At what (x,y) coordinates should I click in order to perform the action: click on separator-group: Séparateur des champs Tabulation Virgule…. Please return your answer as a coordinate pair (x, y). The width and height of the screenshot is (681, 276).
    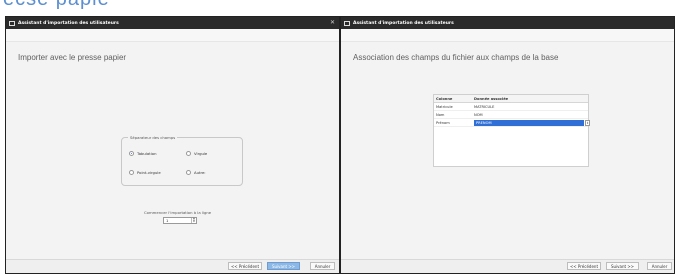
    Looking at the image, I should click on (182, 160).